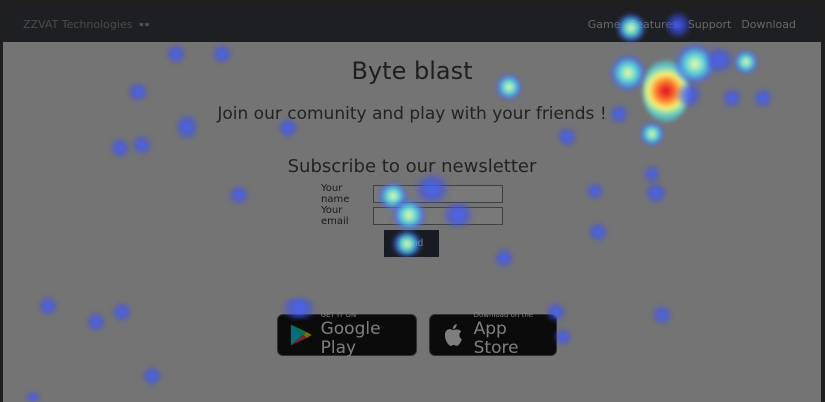 The height and width of the screenshot is (402, 825). I want to click on email-row: Your email, so click(412, 216).